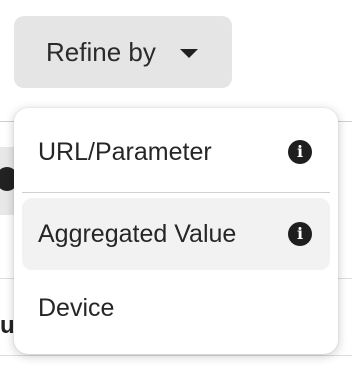  I want to click on menu-item-label: URL/Parameter, so click(125, 152).